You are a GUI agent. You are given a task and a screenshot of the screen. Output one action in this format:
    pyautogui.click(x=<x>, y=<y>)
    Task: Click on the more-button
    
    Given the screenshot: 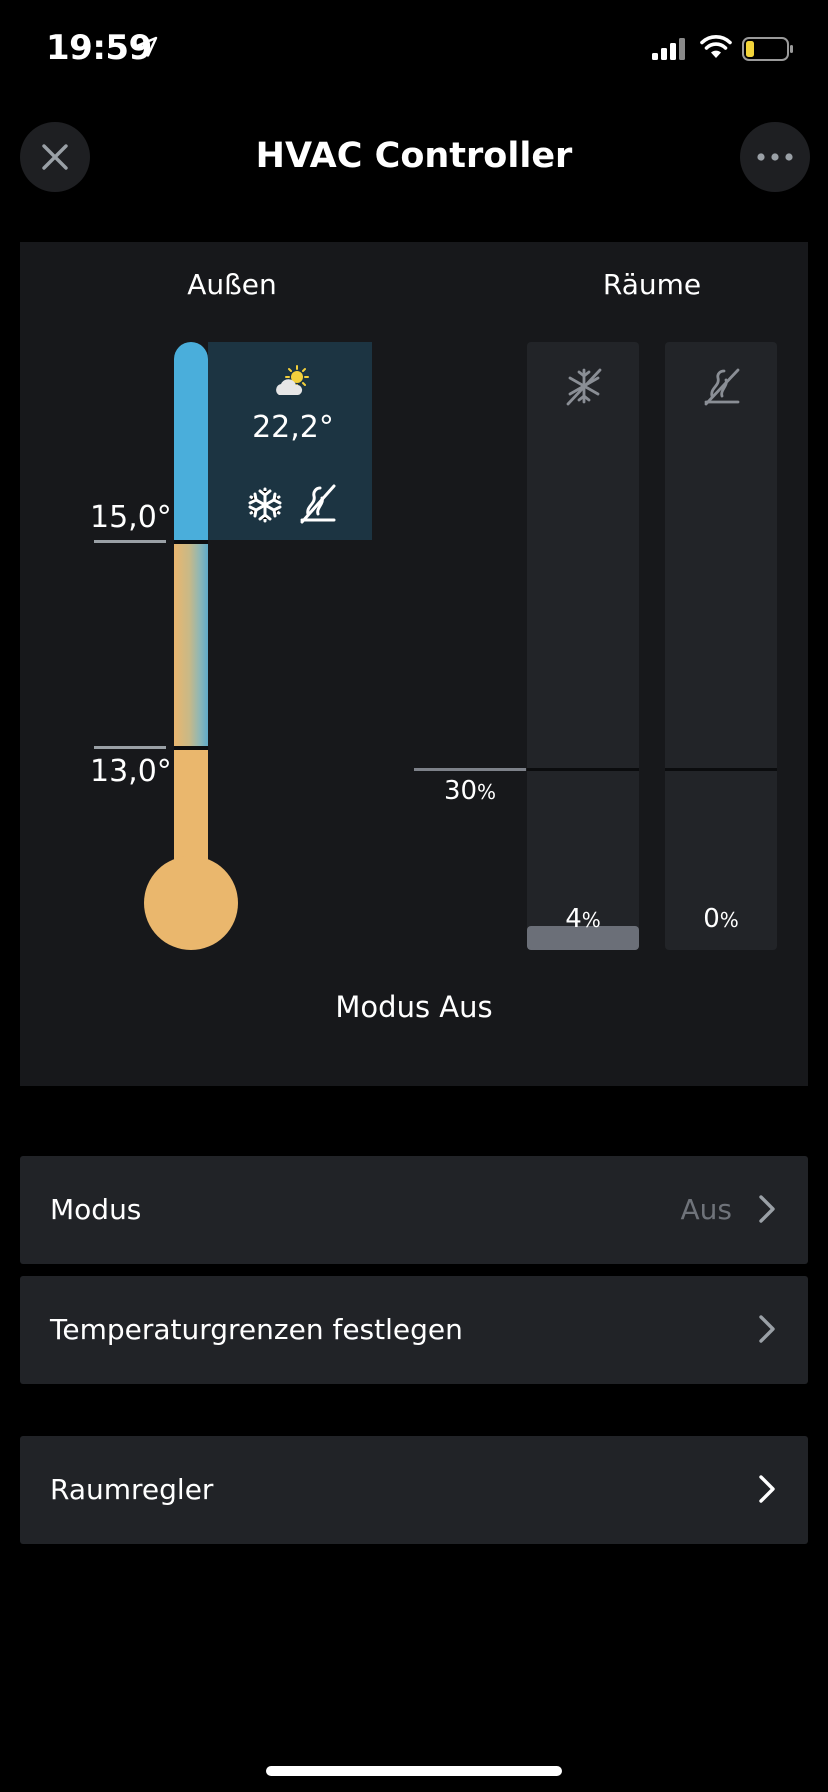 What is the action you would take?
    pyautogui.click(x=775, y=157)
    